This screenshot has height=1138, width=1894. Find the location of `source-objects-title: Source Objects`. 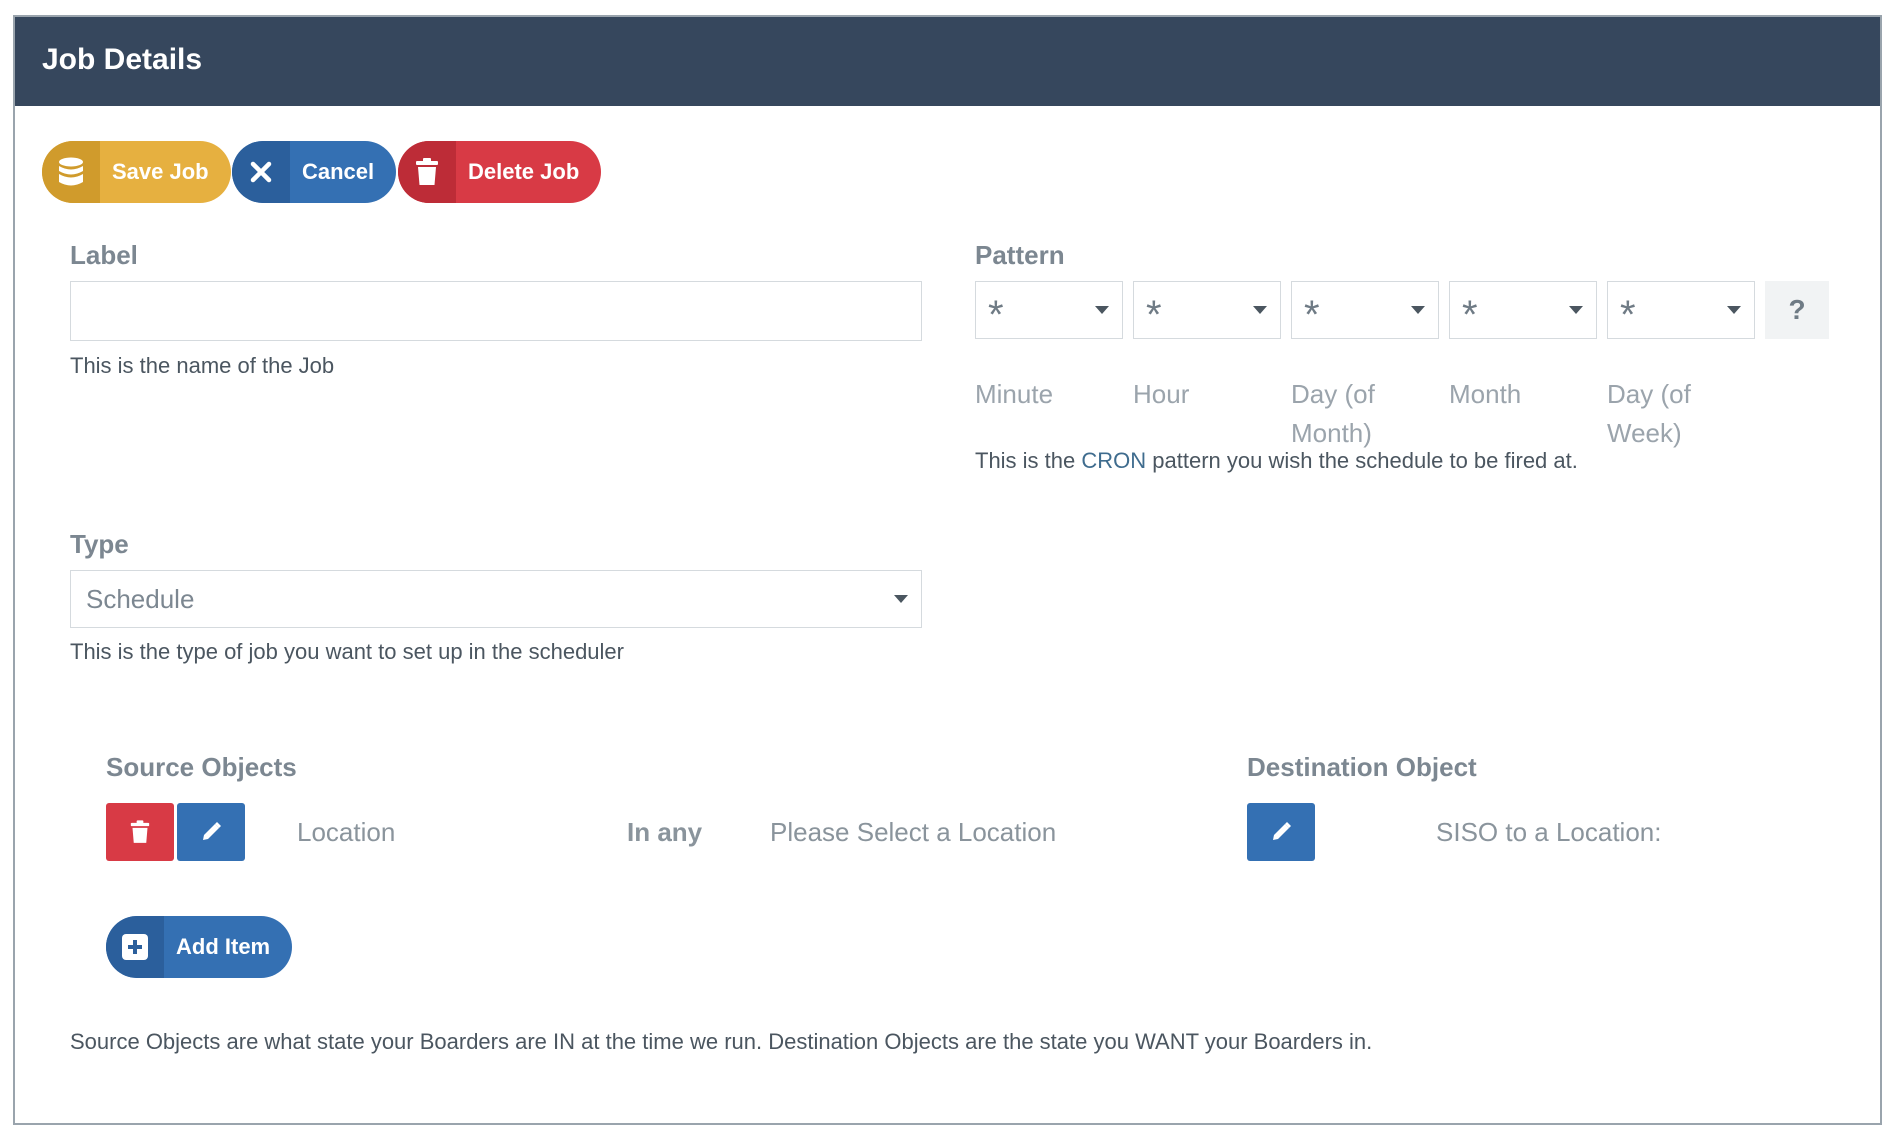

source-objects-title: Source Objects is located at coordinates (201, 767).